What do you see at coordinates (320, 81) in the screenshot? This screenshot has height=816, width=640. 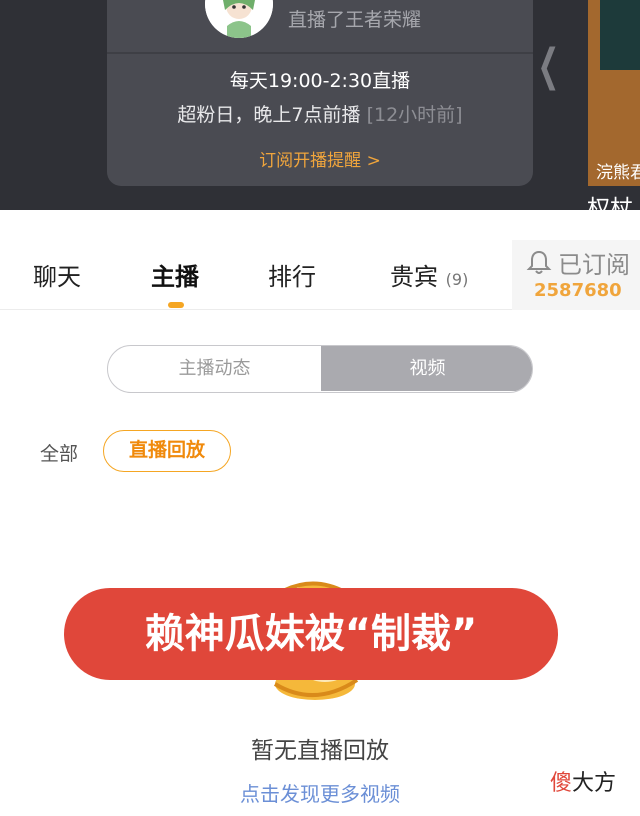 I see `schedule-time: 每天19:00-2:30直播` at bounding box center [320, 81].